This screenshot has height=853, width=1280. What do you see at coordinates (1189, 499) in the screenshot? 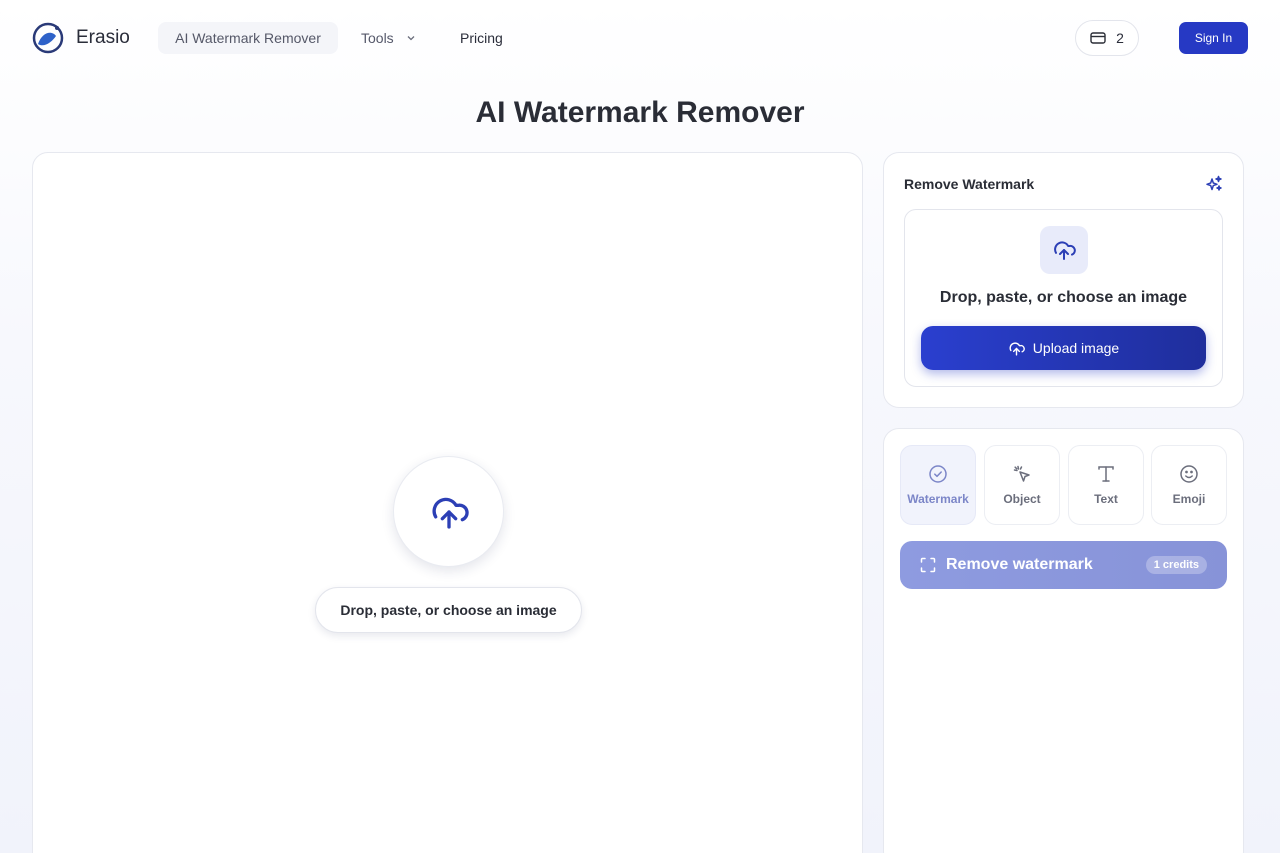
I see `tab-label: Emoji` at bounding box center [1189, 499].